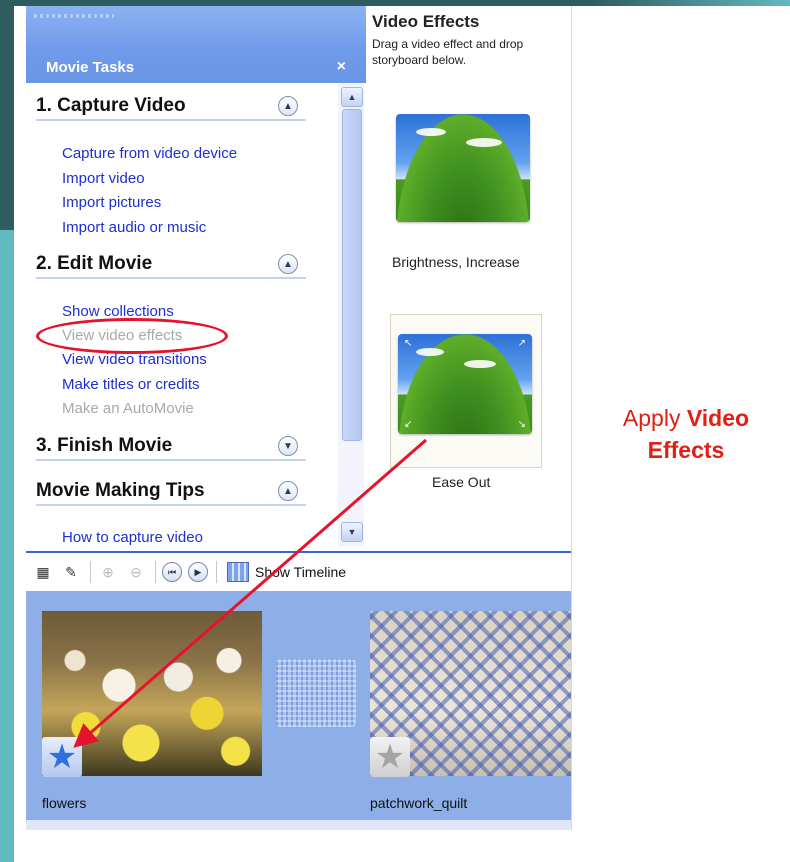  I want to click on highlight-ellipse, so click(132, 336).